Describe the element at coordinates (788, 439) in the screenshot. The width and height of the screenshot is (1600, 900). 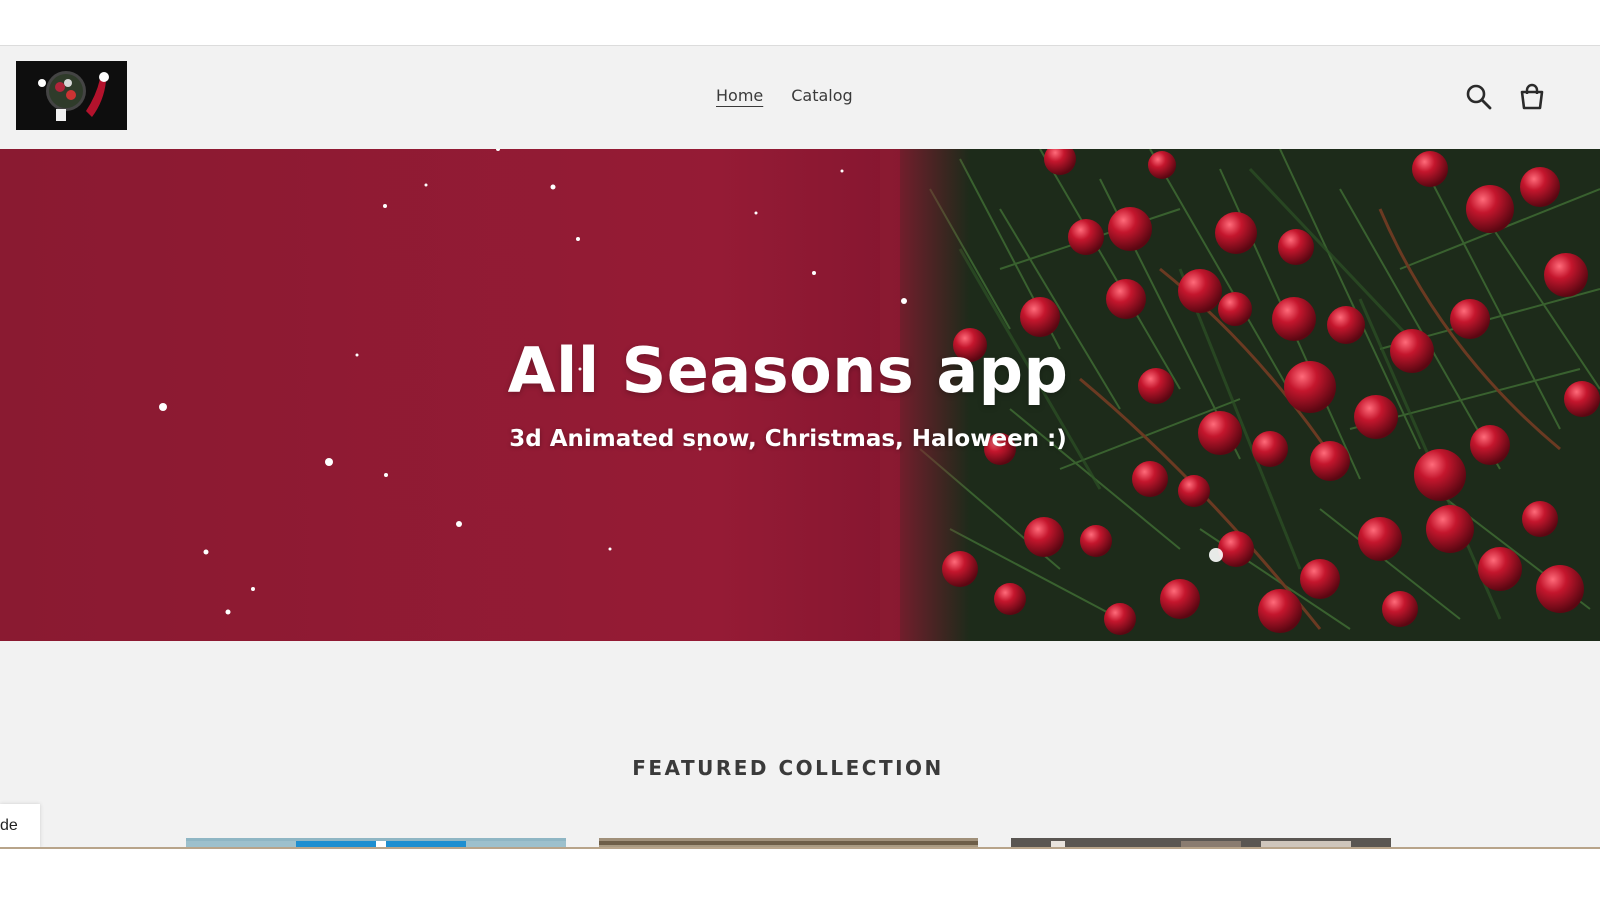
I see `hero-subtitle: 3d Animated snow, Christmas, Haloween :)` at that location.